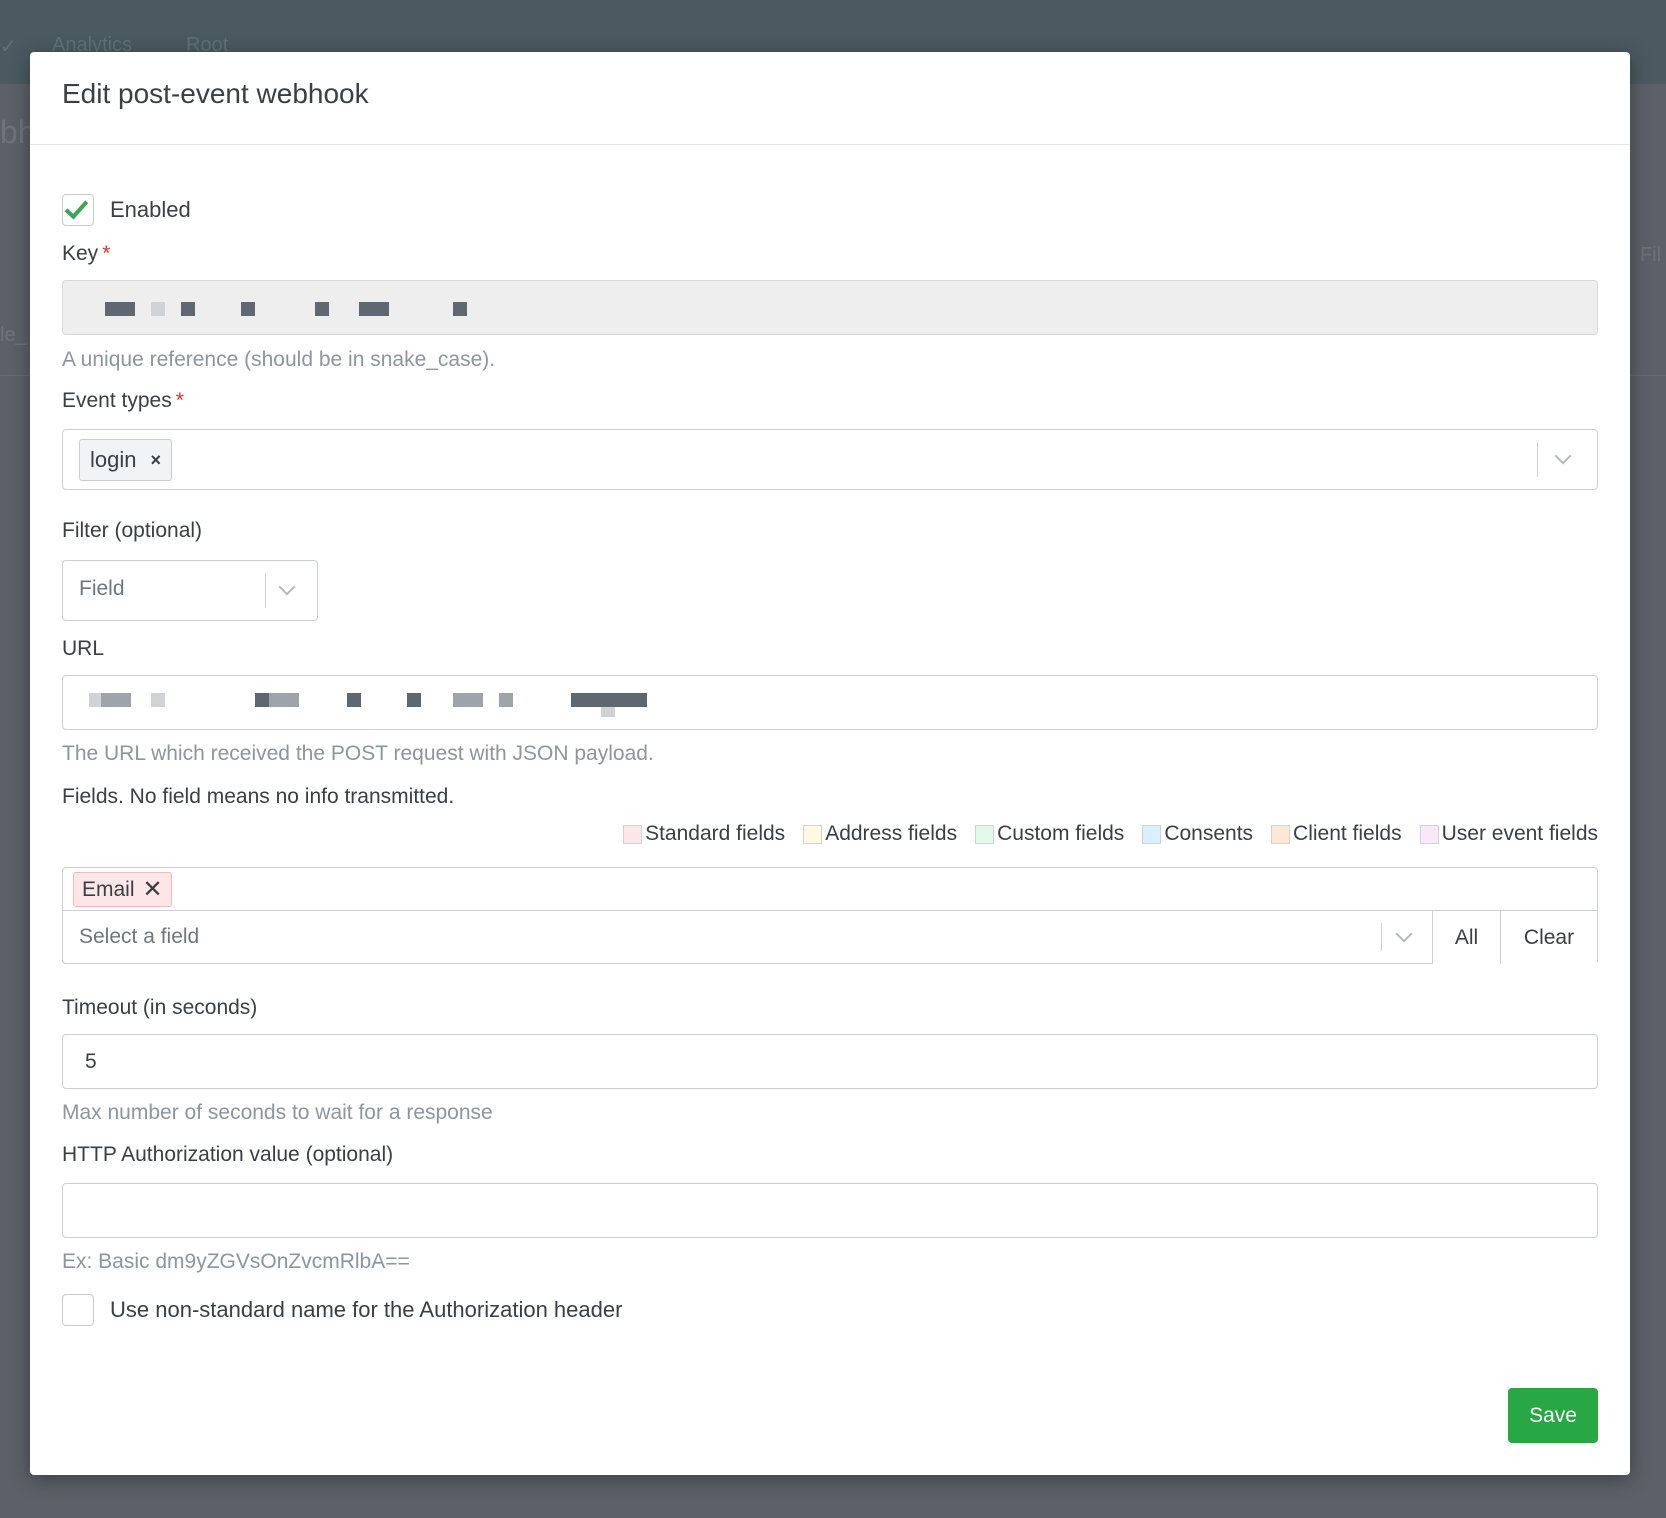  What do you see at coordinates (830, 937) in the screenshot?
I see `field-select: Select a field All Clear` at bounding box center [830, 937].